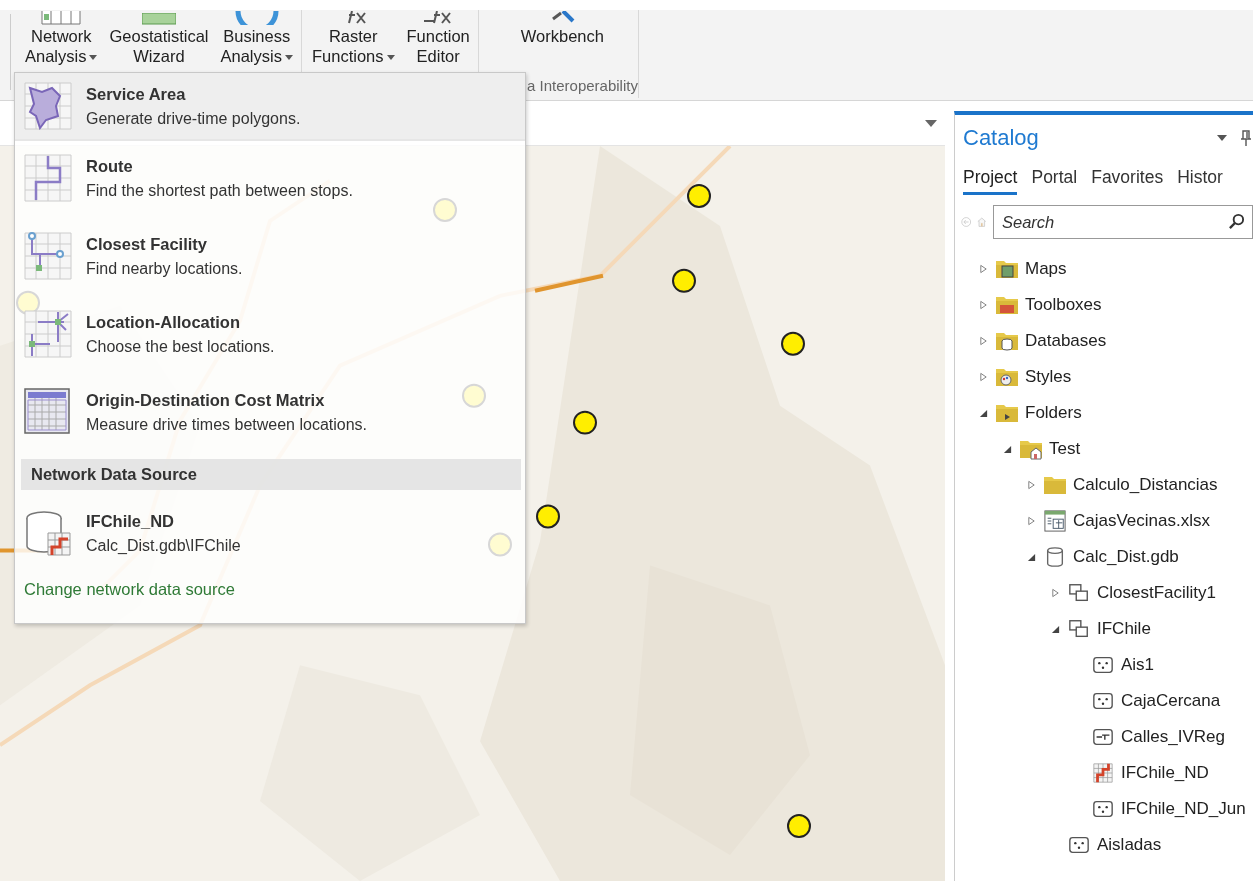 The width and height of the screenshot is (1253, 881). Describe the element at coordinates (129, 589) in the screenshot. I see `change-source-link: Change network data source` at that location.